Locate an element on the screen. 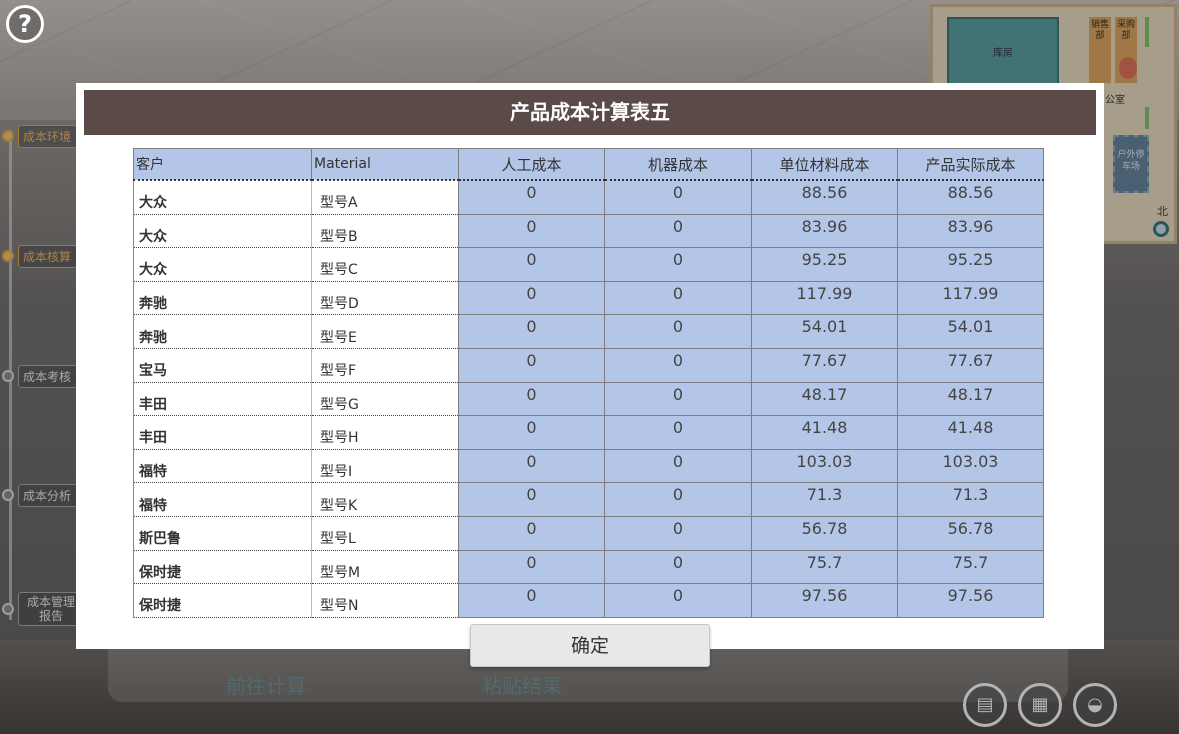  table-row: 奔驰 型号D 0 0 117.99 117.99 is located at coordinates (588, 298).